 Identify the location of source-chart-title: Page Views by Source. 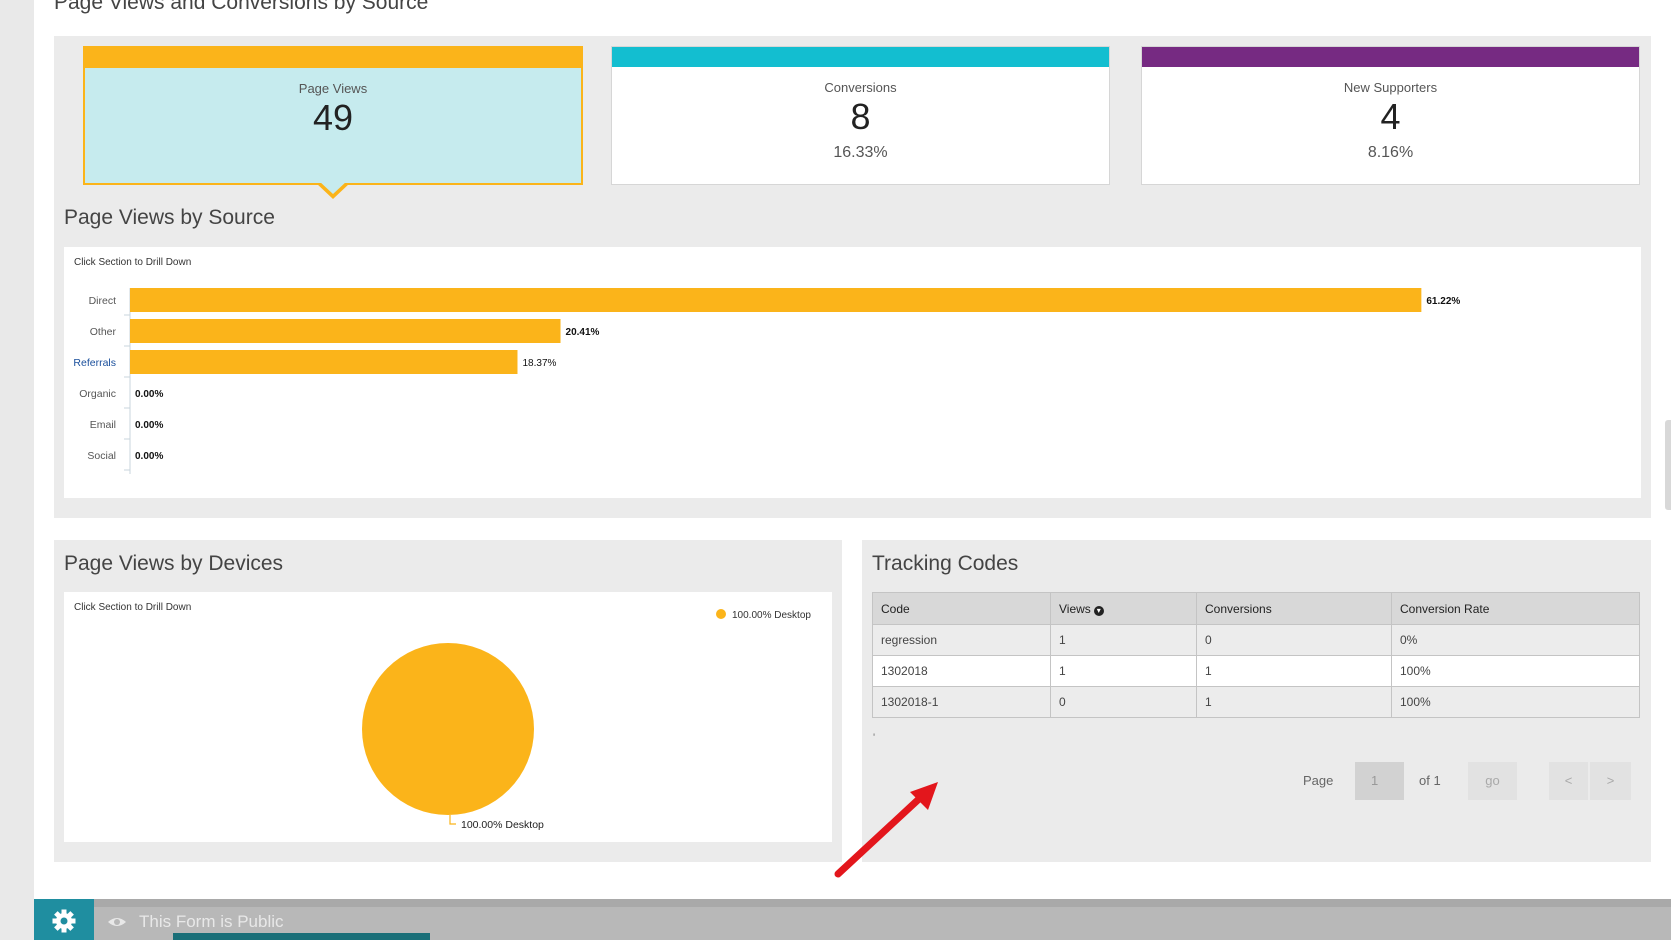
(169, 217).